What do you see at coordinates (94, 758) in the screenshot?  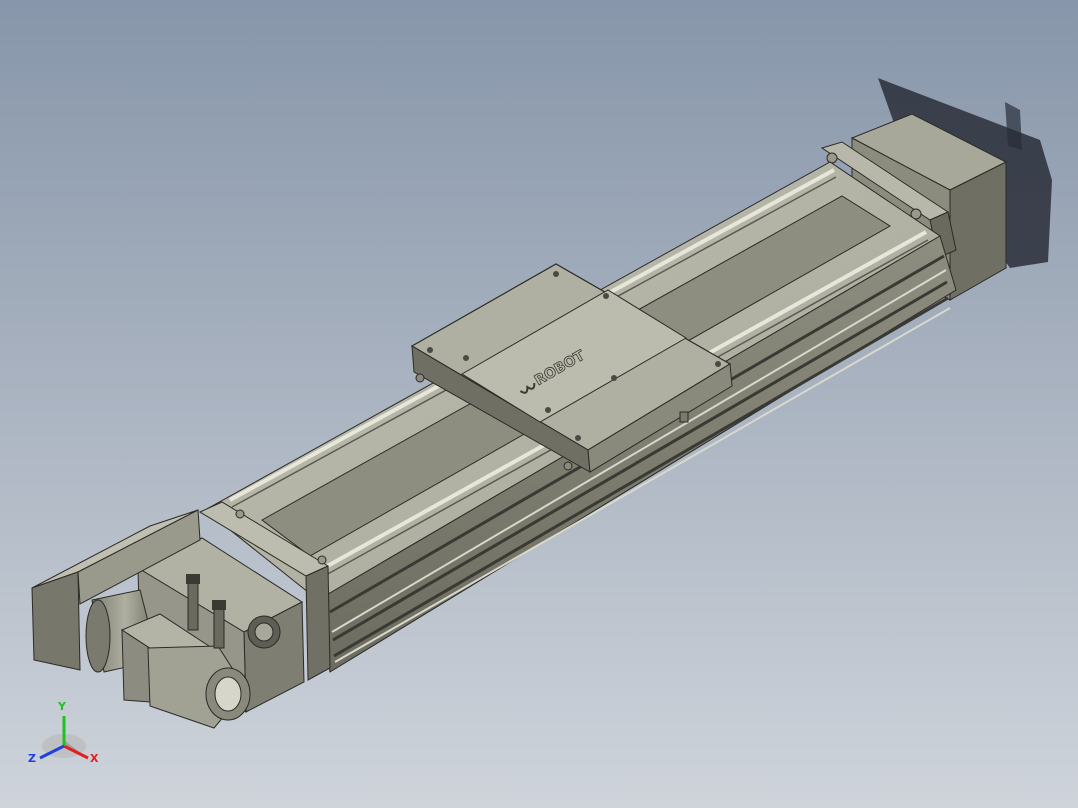 I see `x-axis-label: X` at bounding box center [94, 758].